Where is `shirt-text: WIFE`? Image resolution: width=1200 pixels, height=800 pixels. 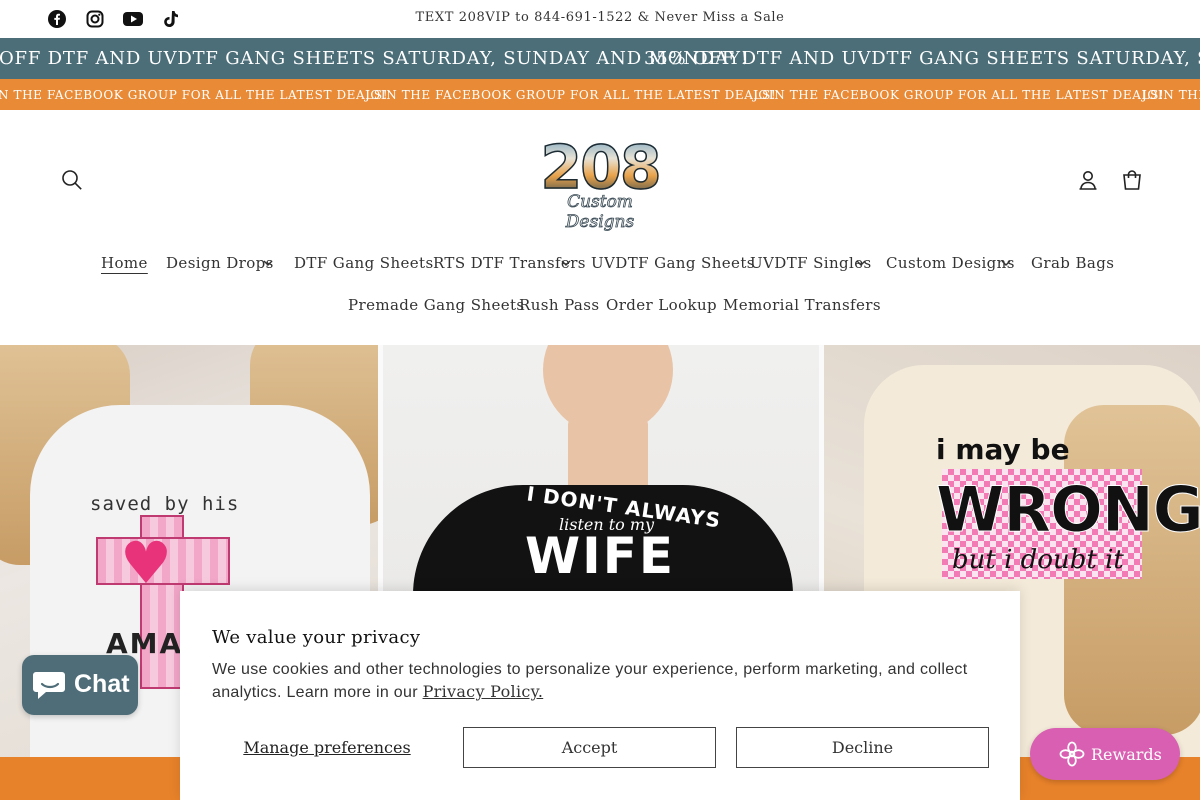 shirt-text: WIFE is located at coordinates (600, 556).